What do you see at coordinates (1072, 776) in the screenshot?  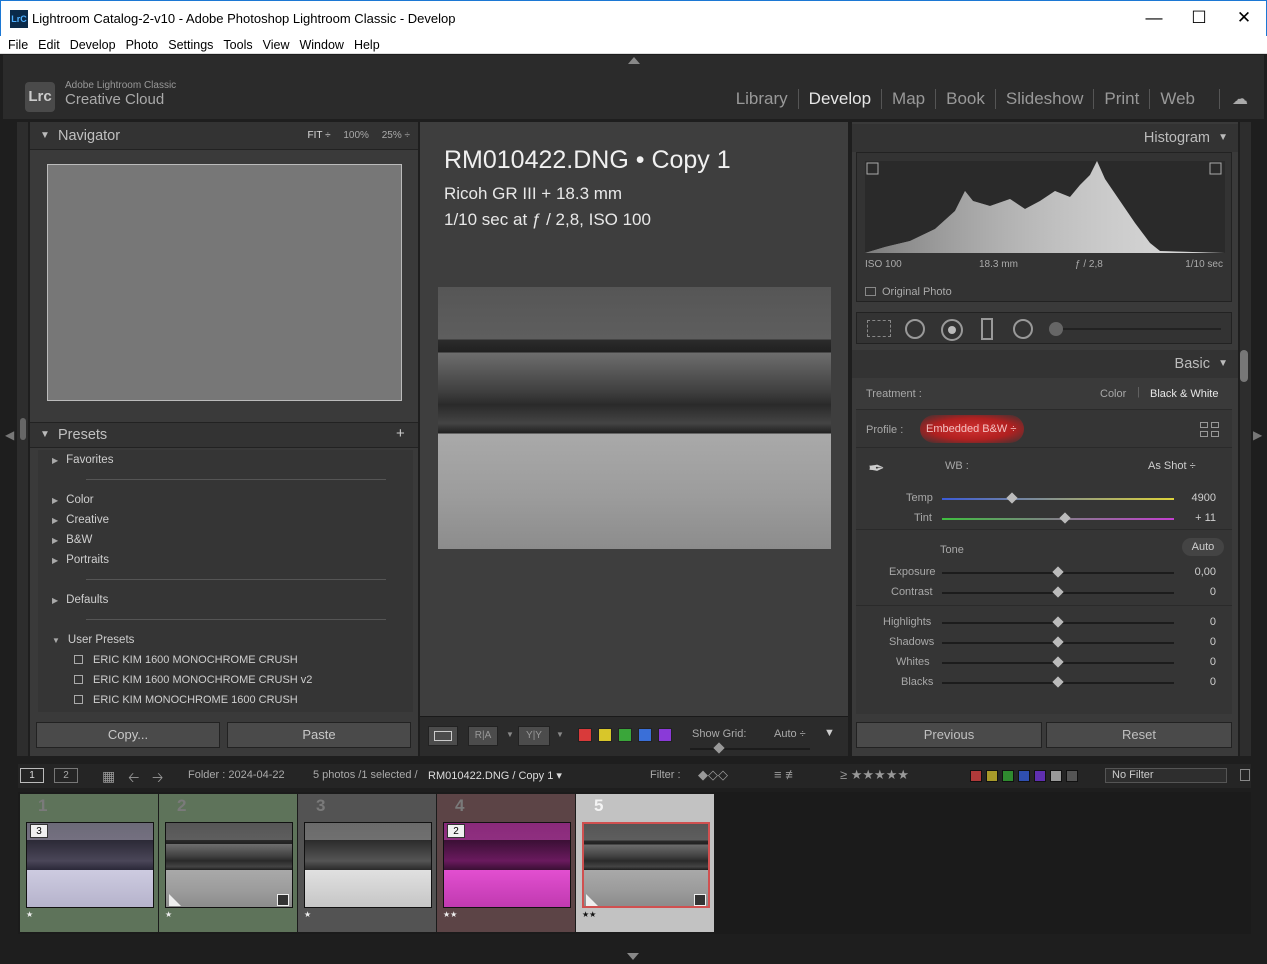 I see `color-filter-none` at bounding box center [1072, 776].